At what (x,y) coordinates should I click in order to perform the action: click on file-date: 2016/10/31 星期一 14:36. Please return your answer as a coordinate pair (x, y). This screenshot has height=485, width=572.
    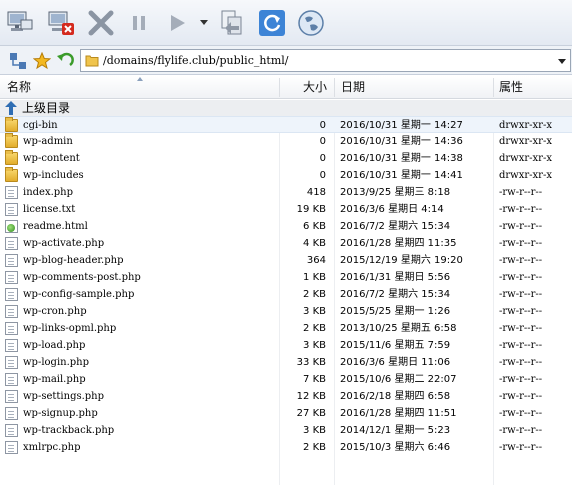
    Looking at the image, I should click on (401, 141).